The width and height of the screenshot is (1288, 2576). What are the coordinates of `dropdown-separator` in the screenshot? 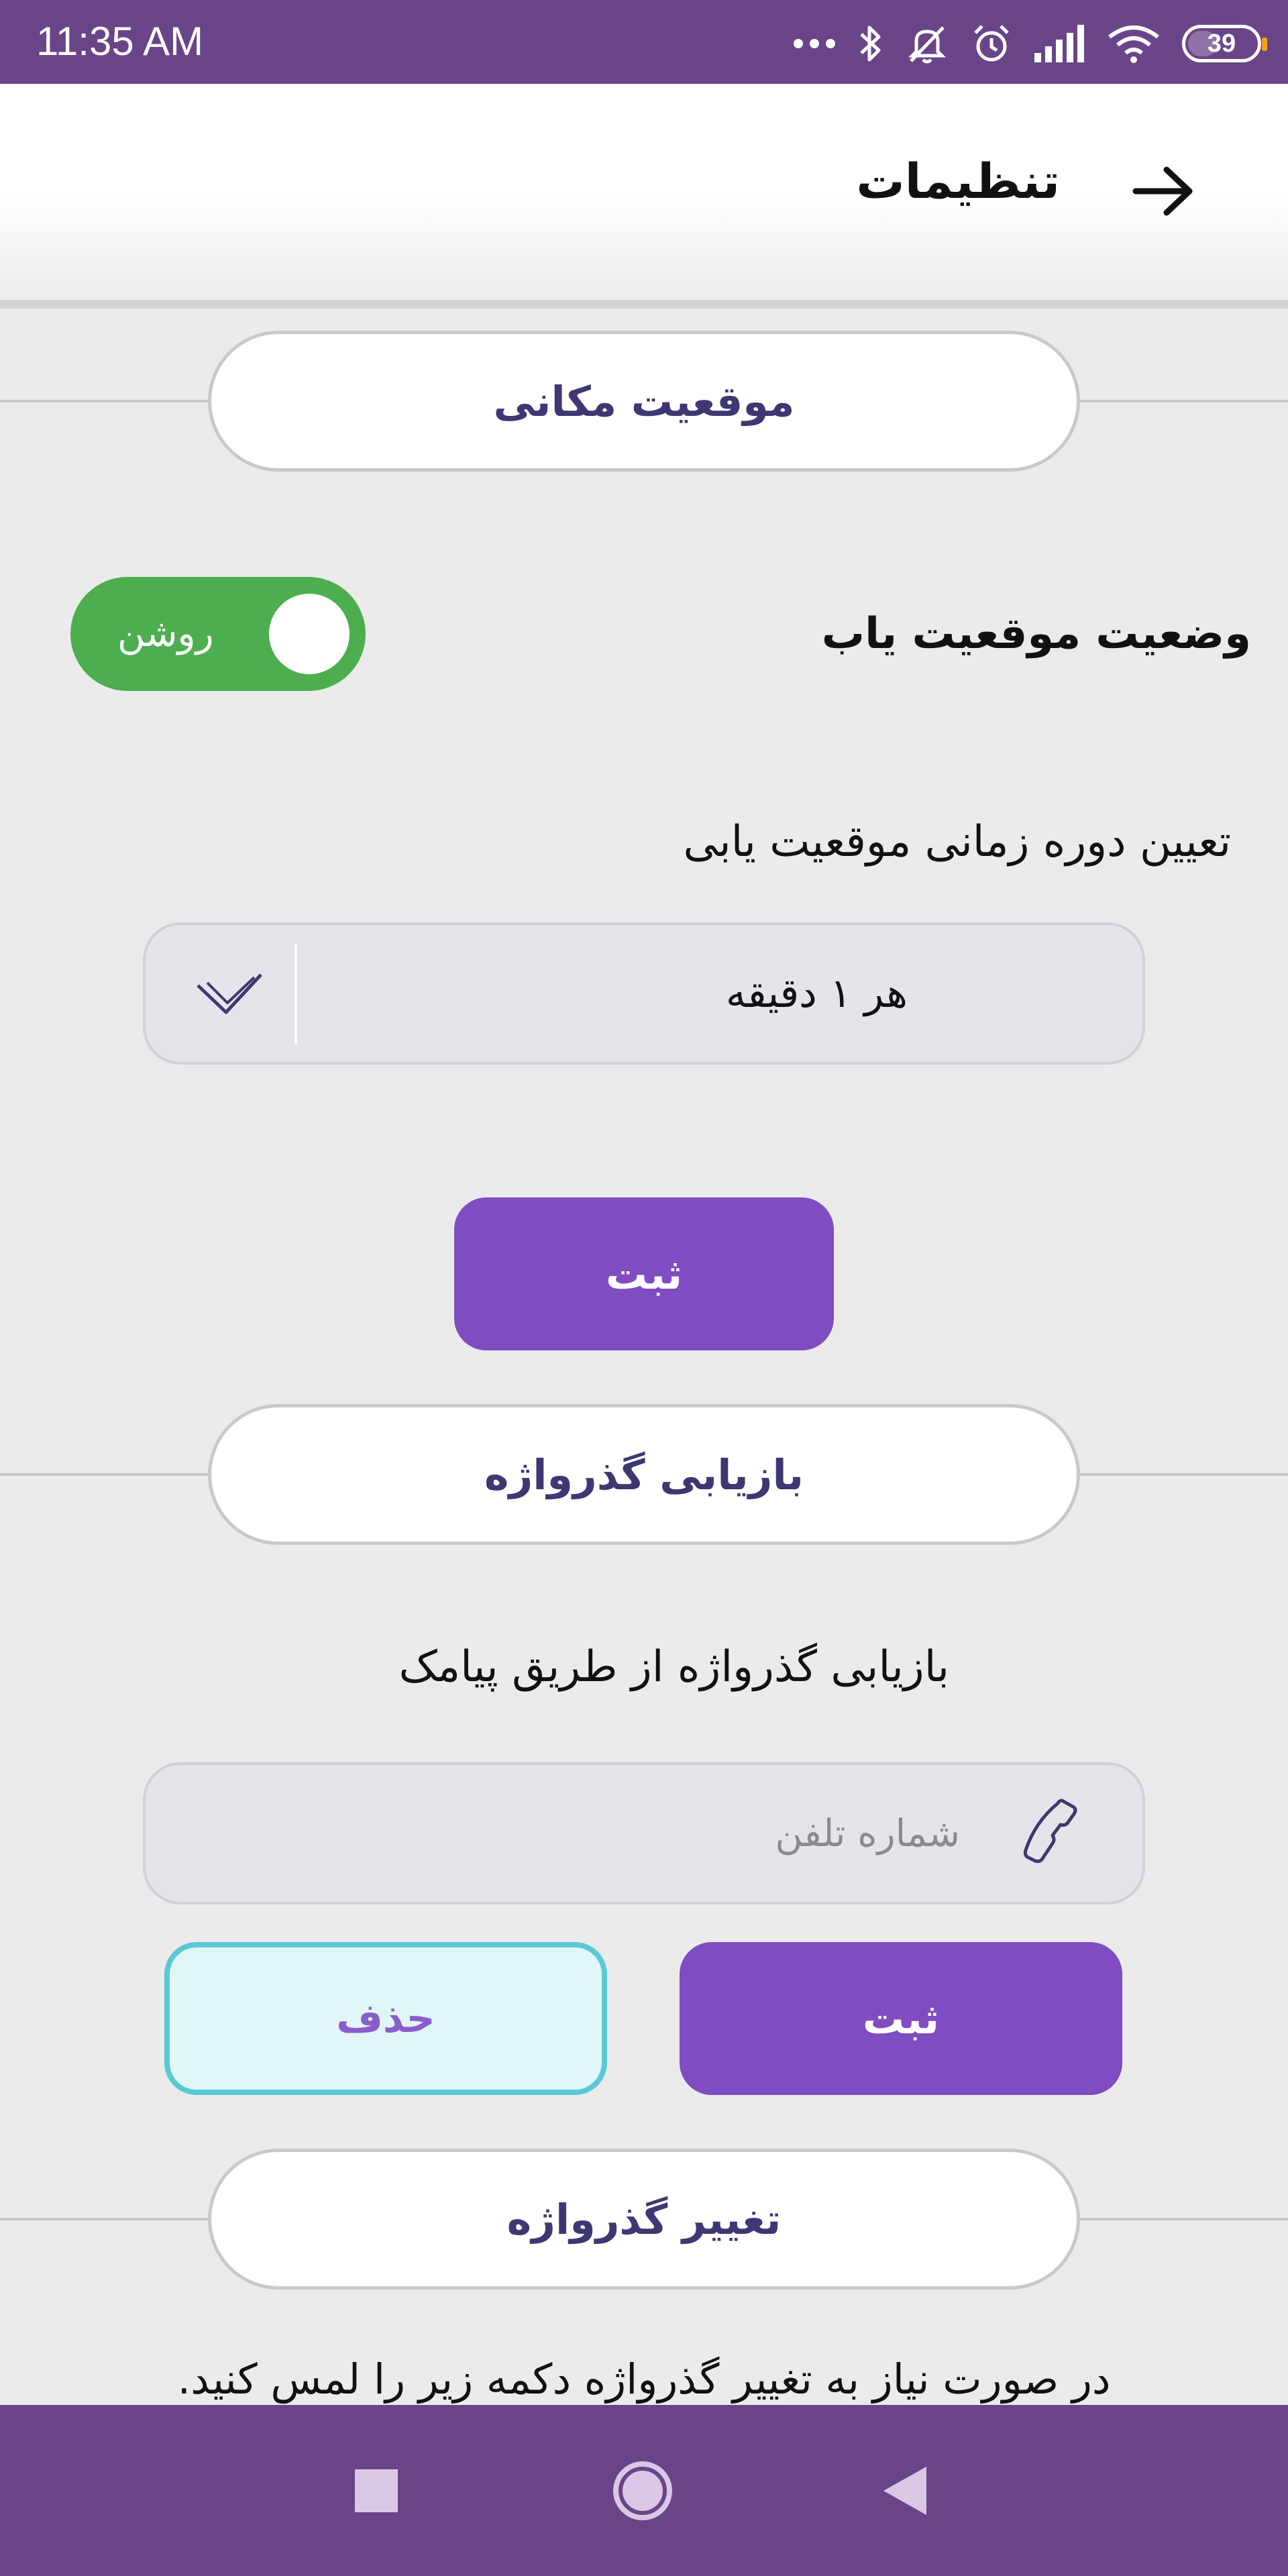 It's located at (295, 994).